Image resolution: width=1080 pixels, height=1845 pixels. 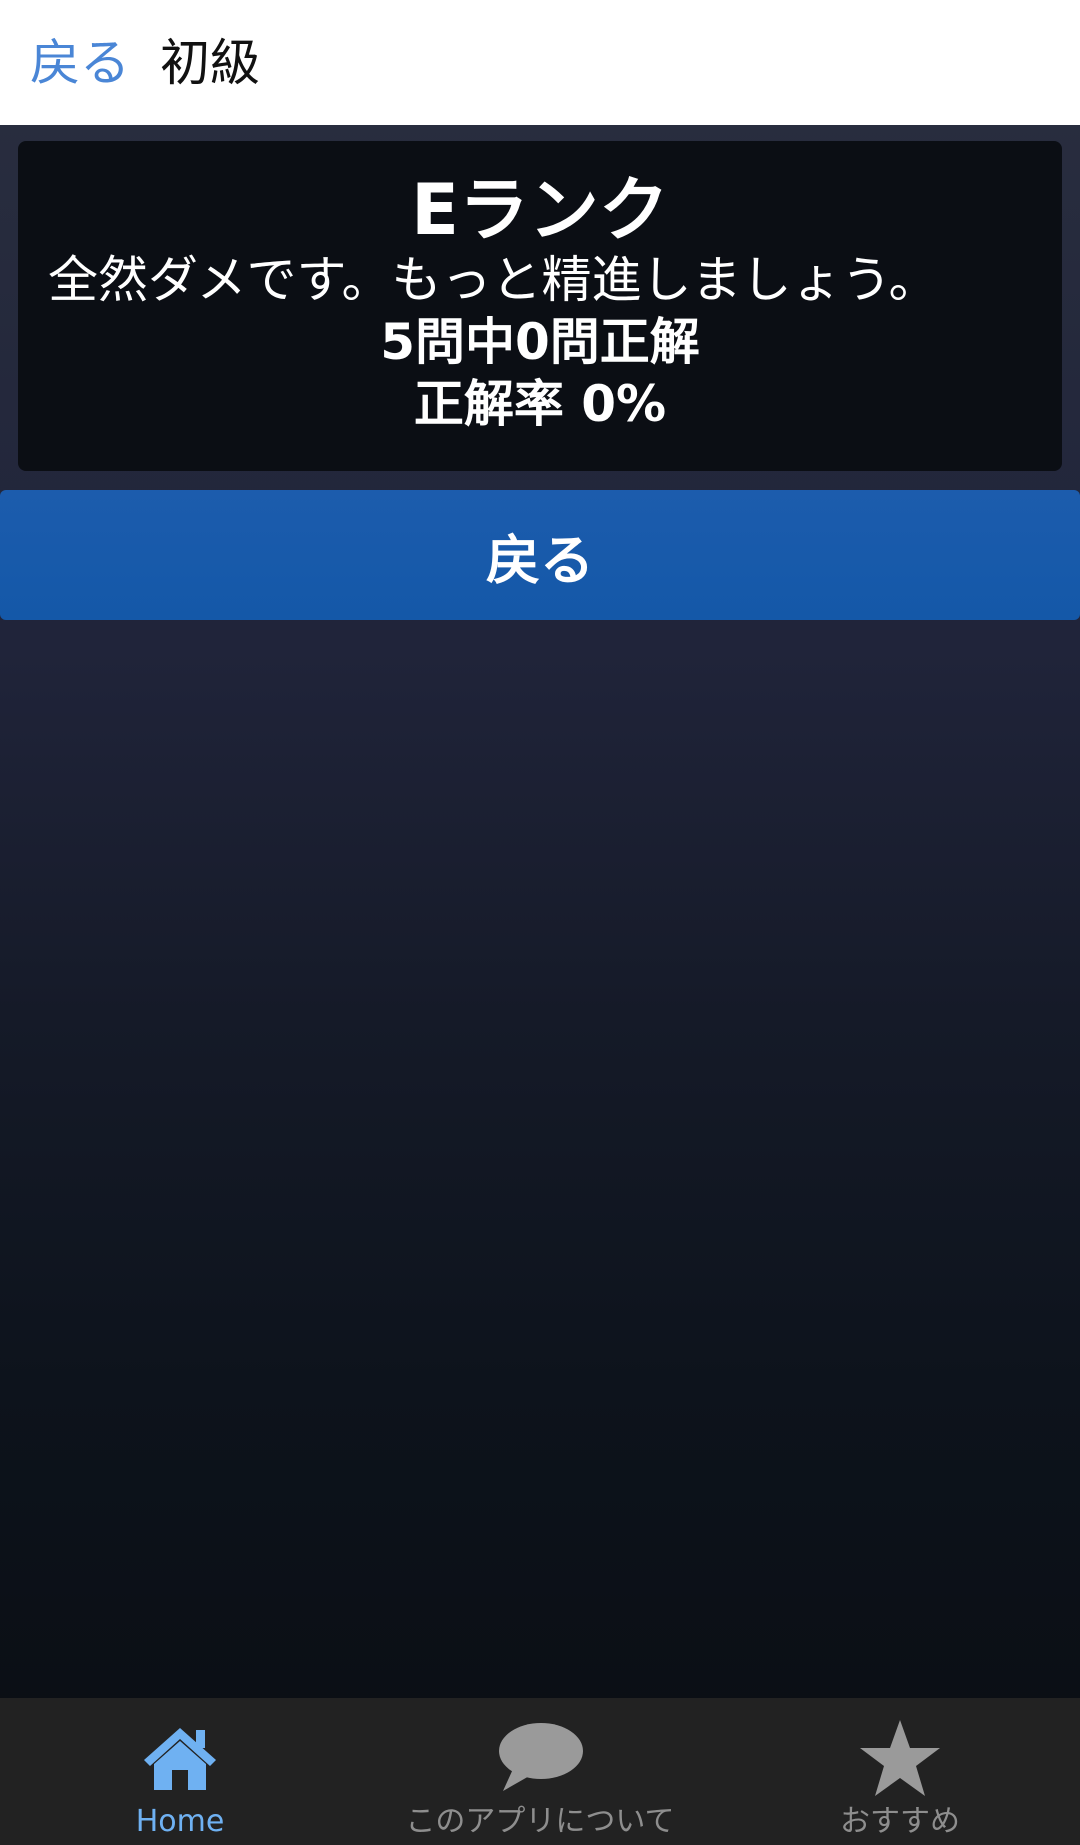 What do you see at coordinates (540, 1821) in the screenshot?
I see `tab-about-label: このアプリについて` at bounding box center [540, 1821].